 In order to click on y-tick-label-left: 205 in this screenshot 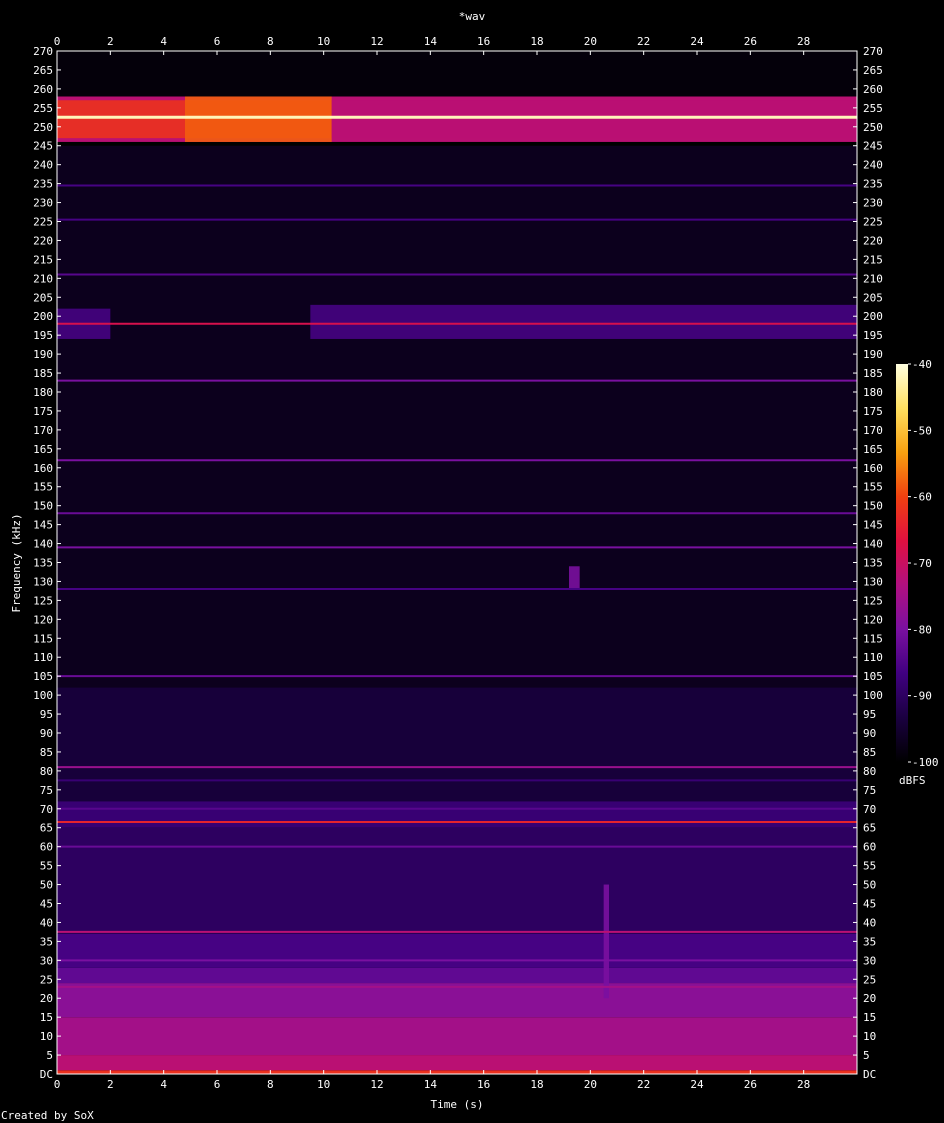, I will do `click(43, 297)`.